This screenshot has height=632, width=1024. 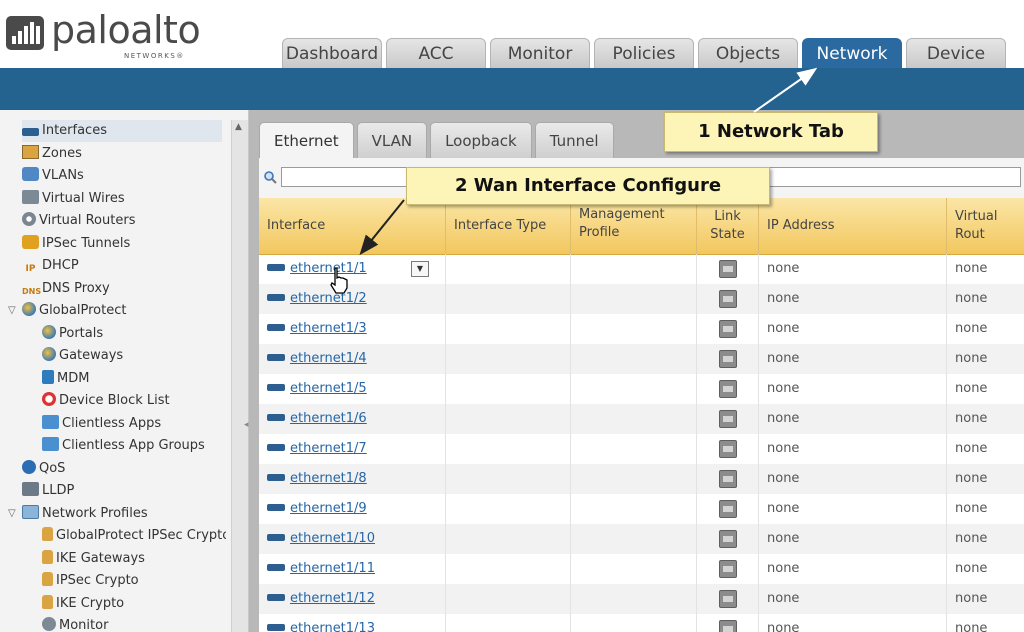 I want to click on col-management-profile: Management Profile, so click(x=634, y=226).